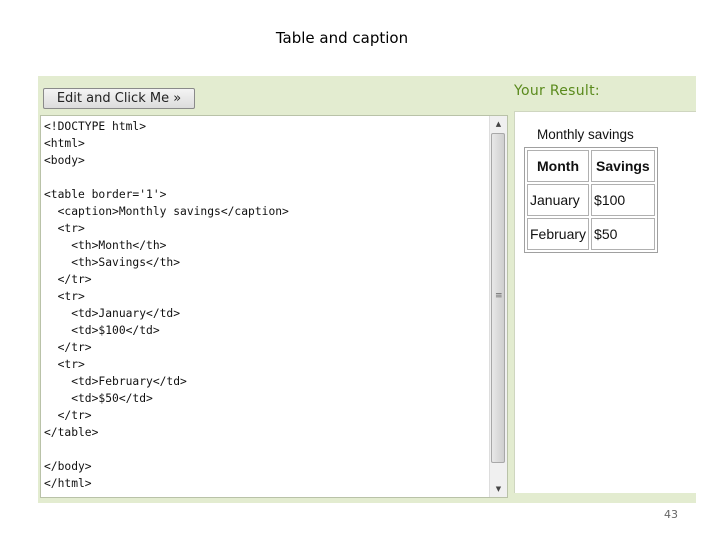 The height and width of the screenshot is (540, 720). I want to click on table-row: January $100, so click(591, 200).